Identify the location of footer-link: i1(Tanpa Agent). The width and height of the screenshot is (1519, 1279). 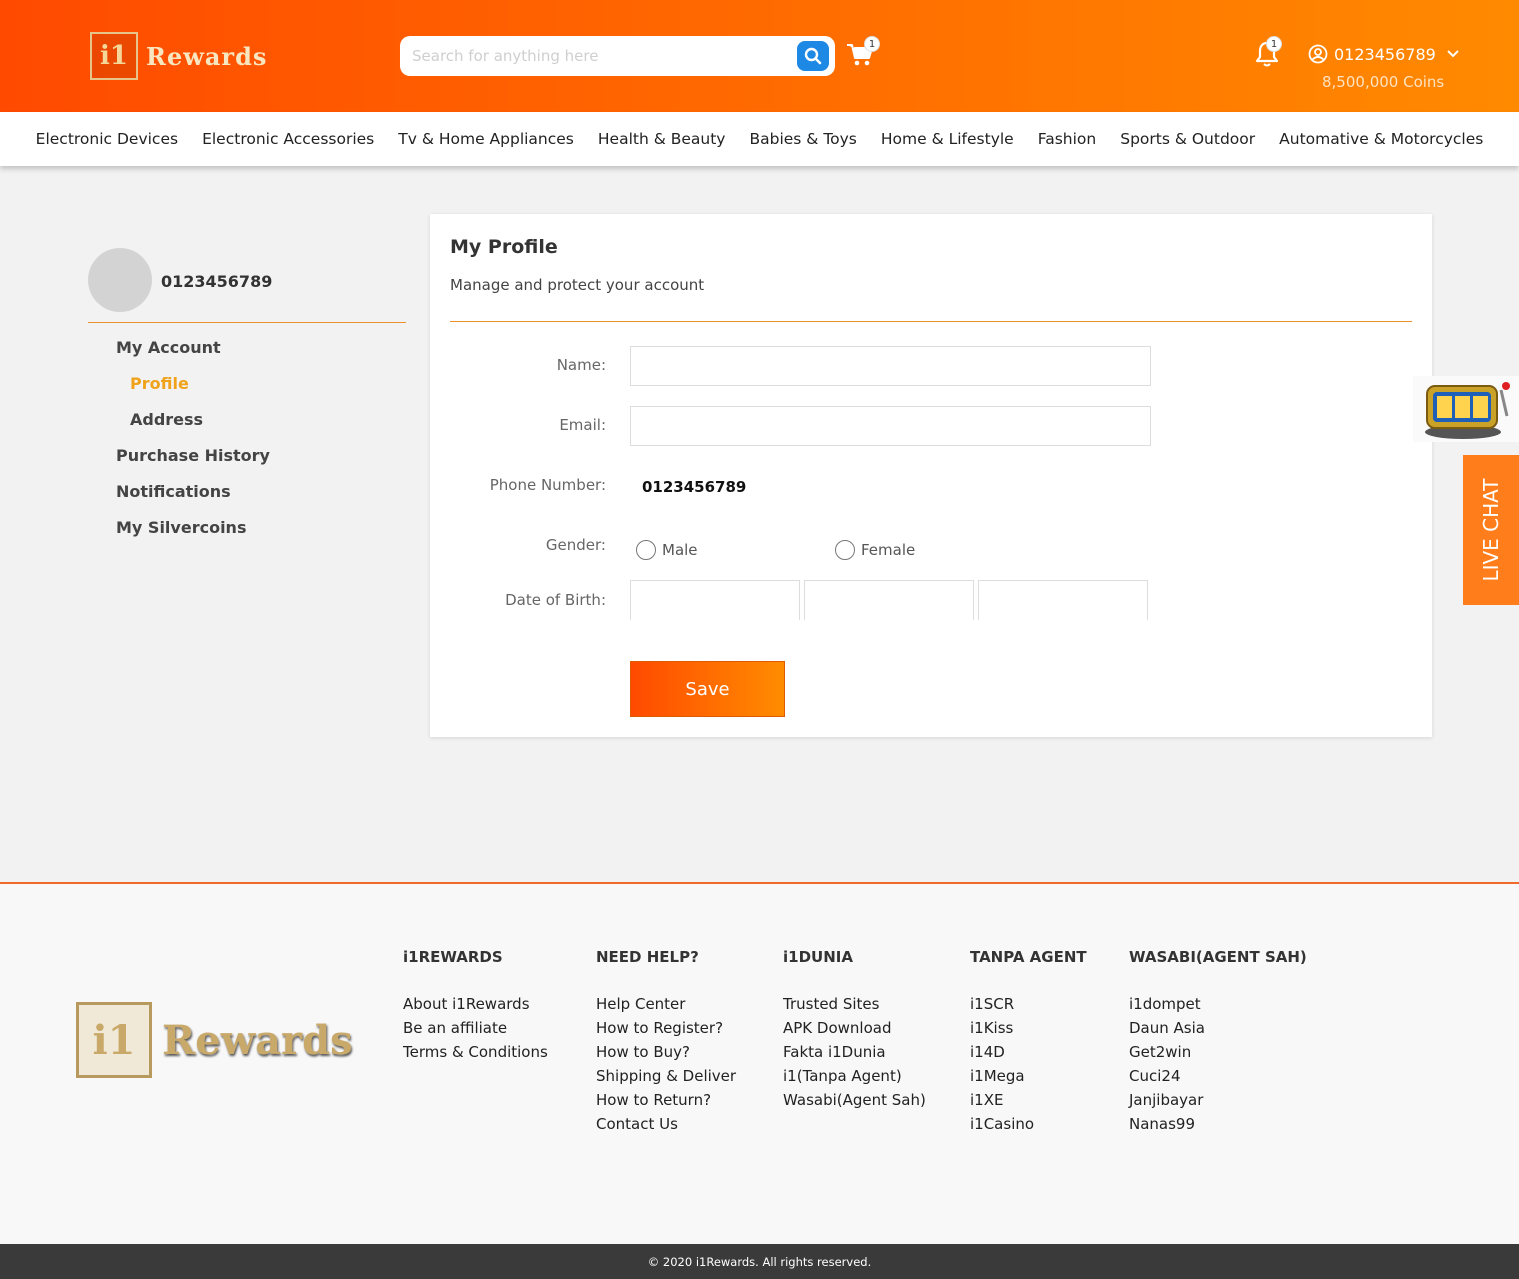
(854, 1076).